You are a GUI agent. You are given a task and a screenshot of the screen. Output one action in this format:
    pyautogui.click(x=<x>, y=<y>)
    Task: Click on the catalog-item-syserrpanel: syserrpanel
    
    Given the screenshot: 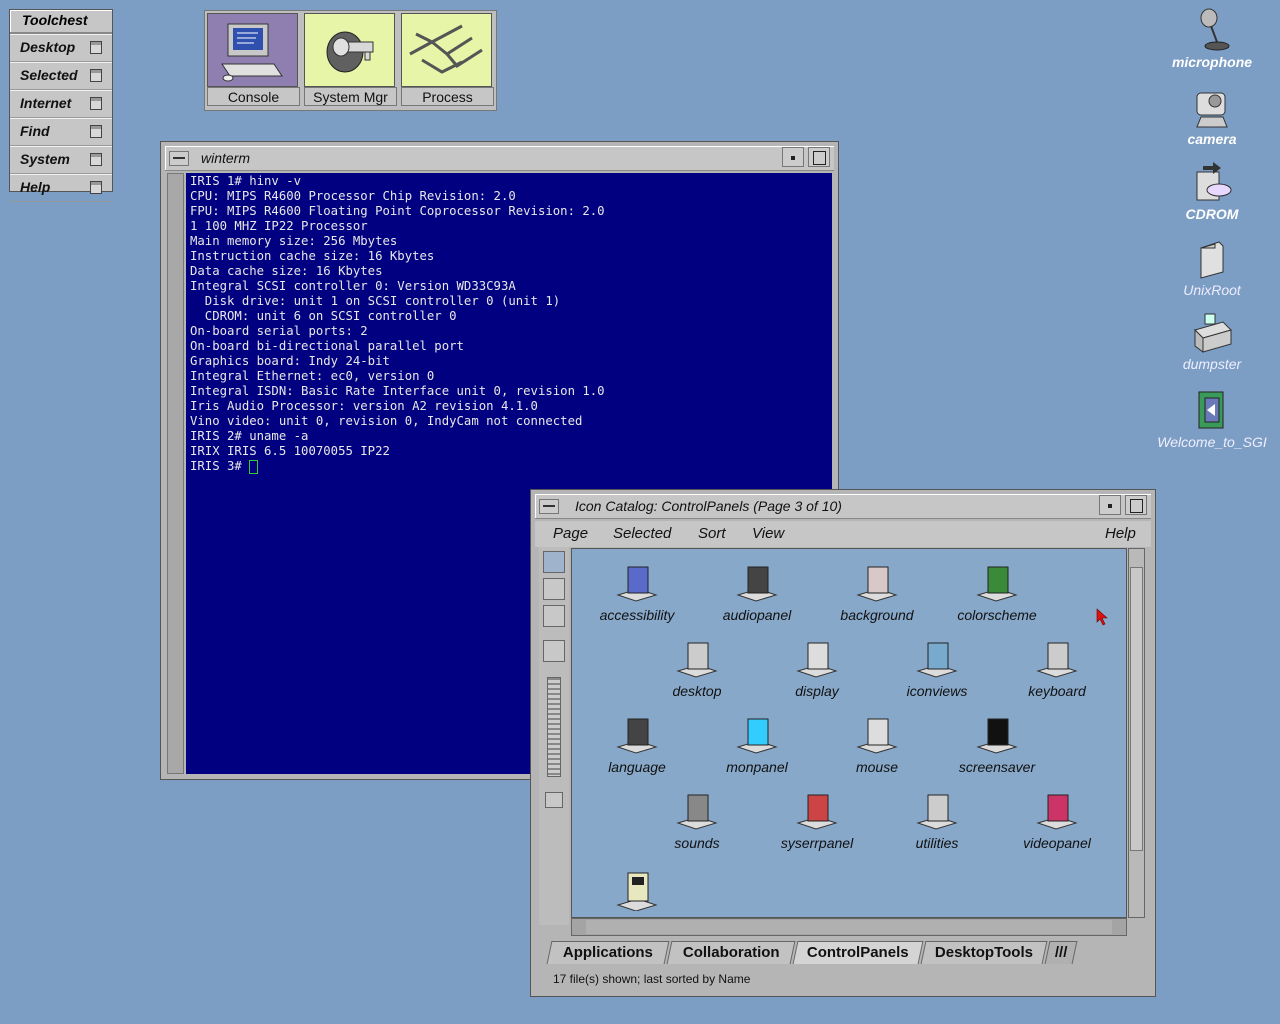 What is the action you would take?
    pyautogui.click(x=817, y=826)
    